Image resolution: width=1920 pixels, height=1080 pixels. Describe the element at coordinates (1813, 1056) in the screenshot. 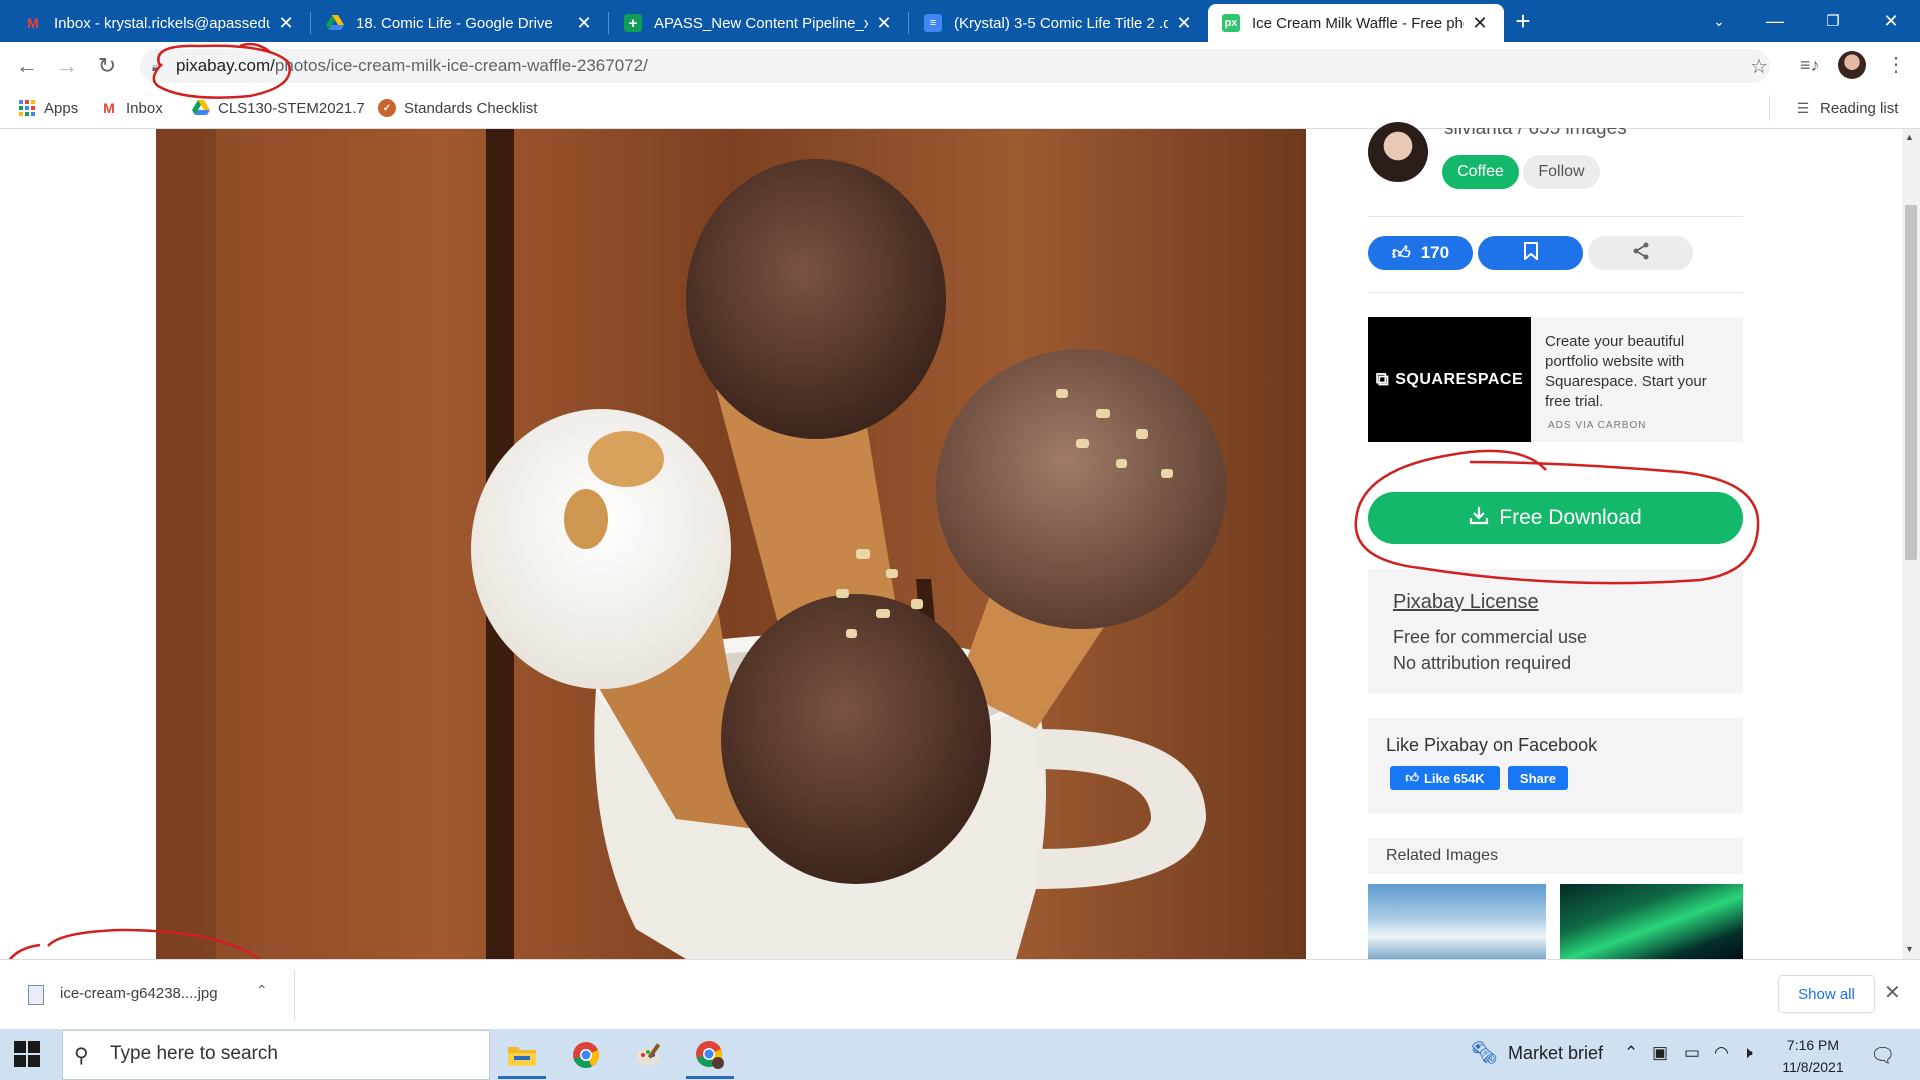

I see `system-clock: 7:16 PM 11/8/2021` at that location.